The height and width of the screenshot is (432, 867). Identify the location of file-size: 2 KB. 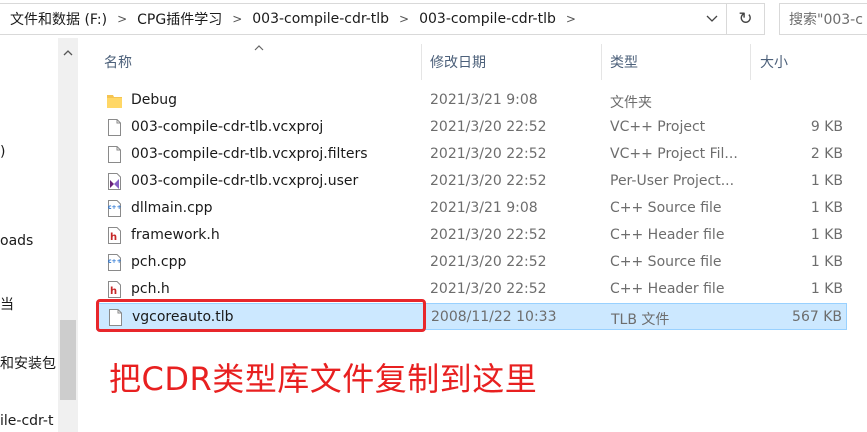
(826, 154).